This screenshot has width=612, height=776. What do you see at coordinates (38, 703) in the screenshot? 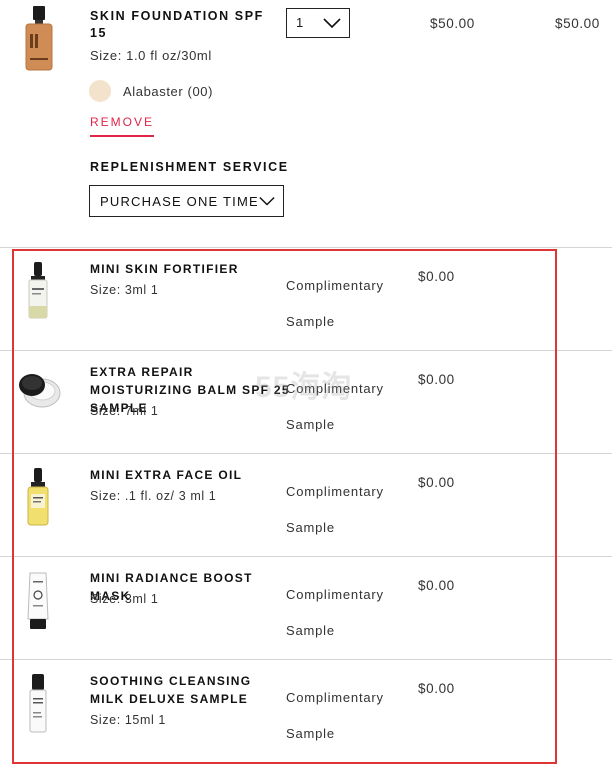
I see `pump-bottle-icon` at bounding box center [38, 703].